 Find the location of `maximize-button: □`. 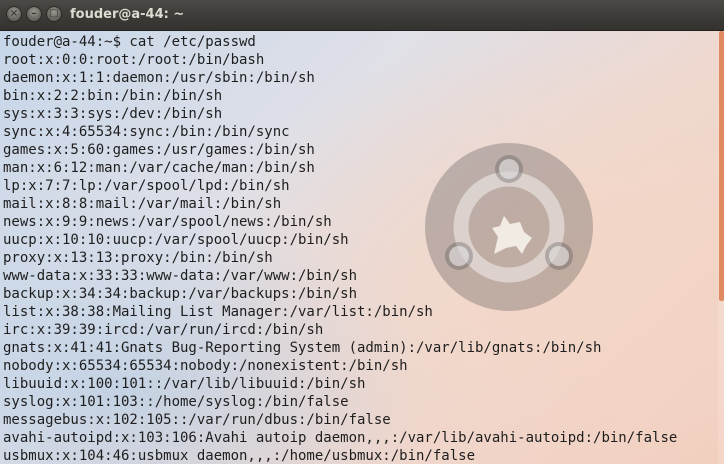

maximize-button: □ is located at coordinates (54, 14).